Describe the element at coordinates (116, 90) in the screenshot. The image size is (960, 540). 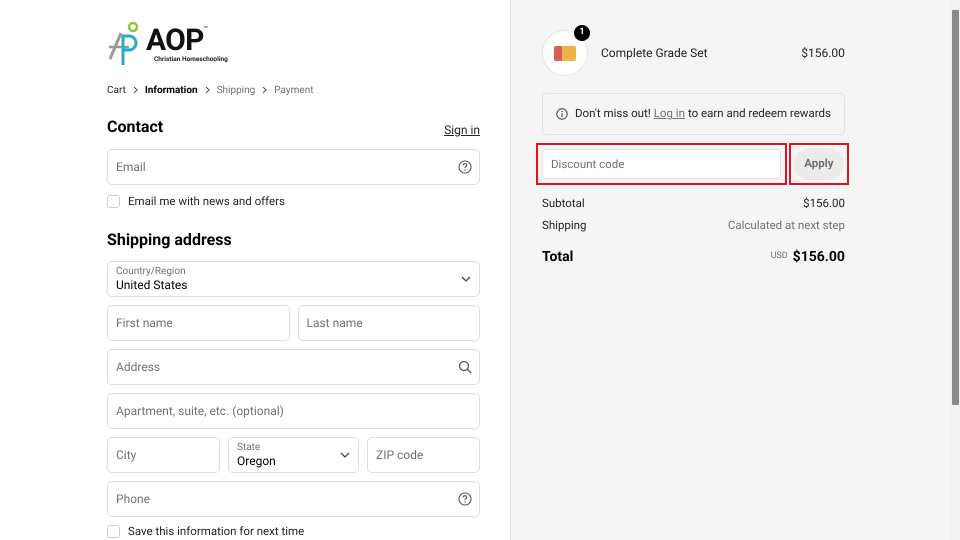
I see `breadcrumb-link: Cart` at that location.